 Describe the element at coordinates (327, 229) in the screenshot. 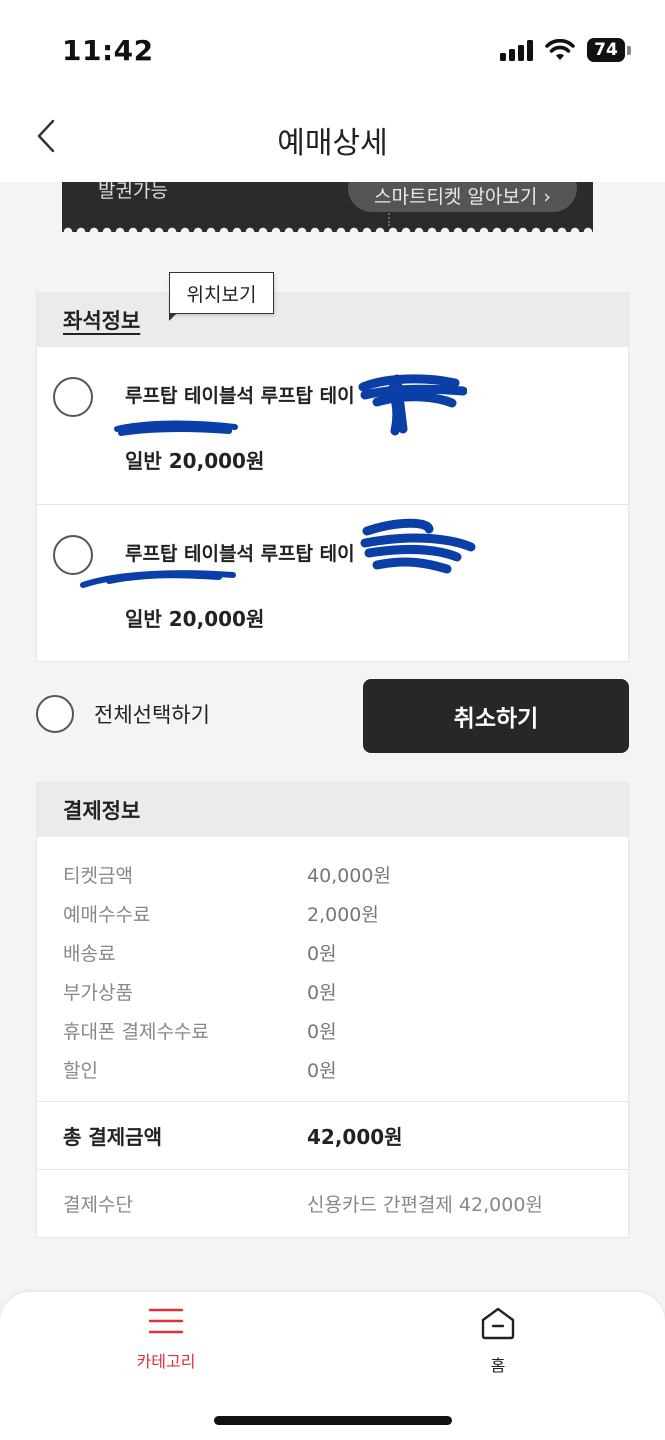

I see `ticket-perforation` at that location.